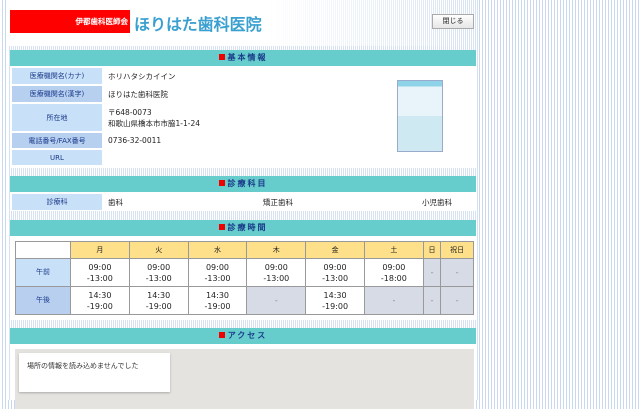  Describe the element at coordinates (130, 112) in the screenshot. I see `postal-code: 〒648-0073` at that location.